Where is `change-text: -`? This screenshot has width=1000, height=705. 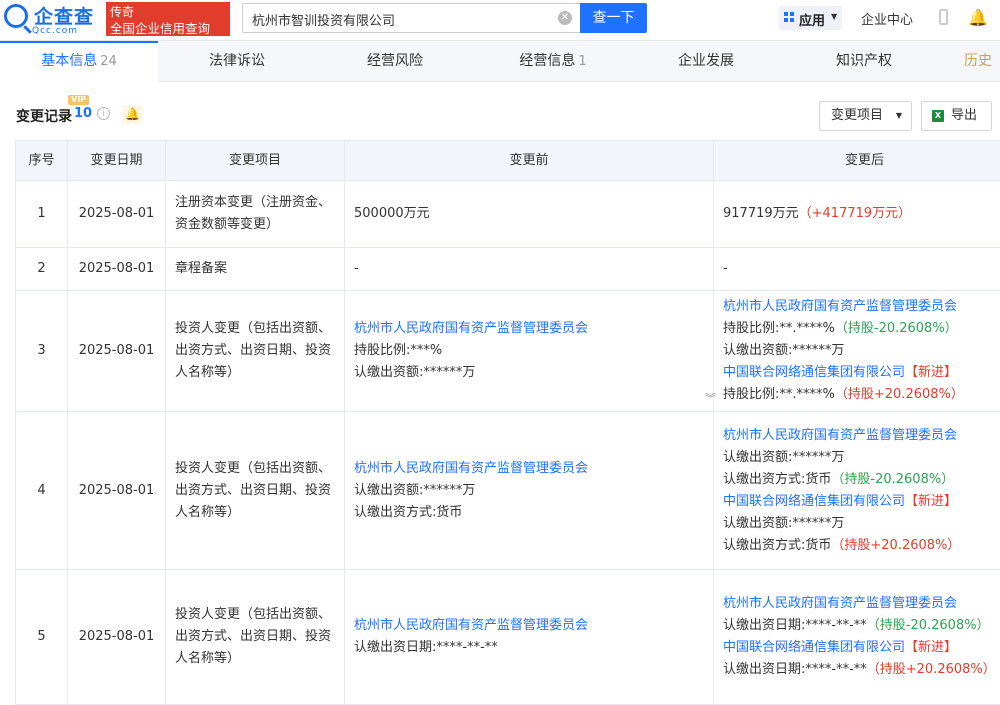 change-text: - is located at coordinates (356, 268).